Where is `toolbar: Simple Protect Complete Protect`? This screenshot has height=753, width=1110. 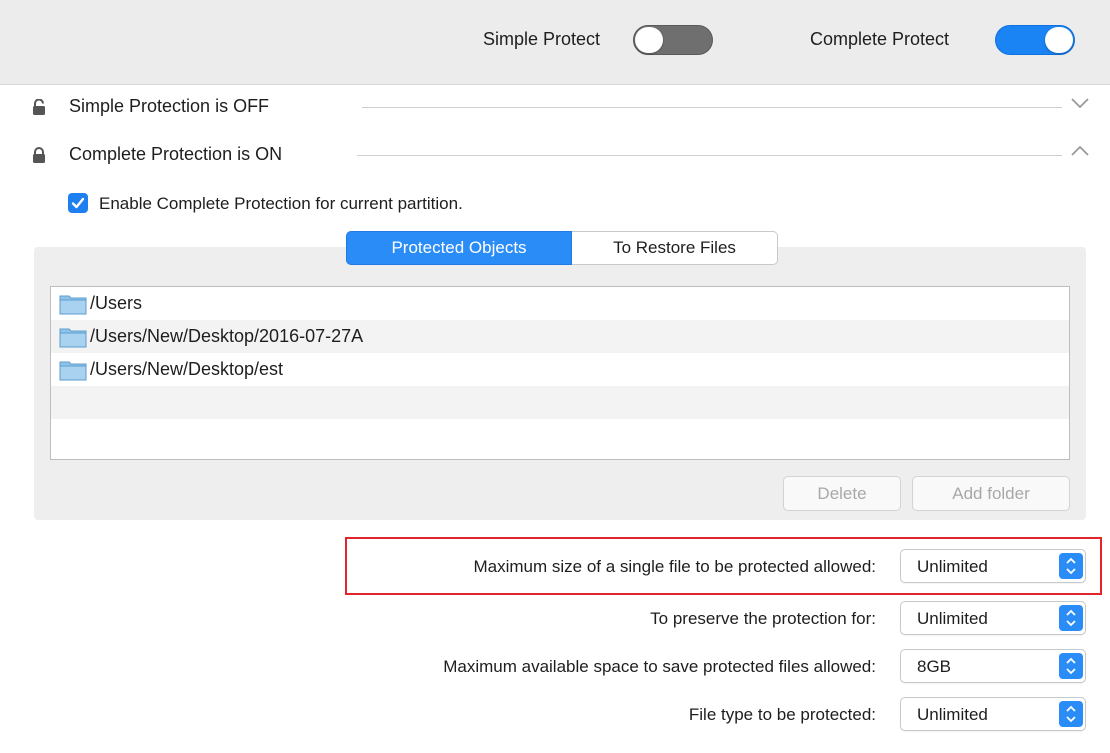 toolbar: Simple Protect Complete Protect is located at coordinates (555, 42).